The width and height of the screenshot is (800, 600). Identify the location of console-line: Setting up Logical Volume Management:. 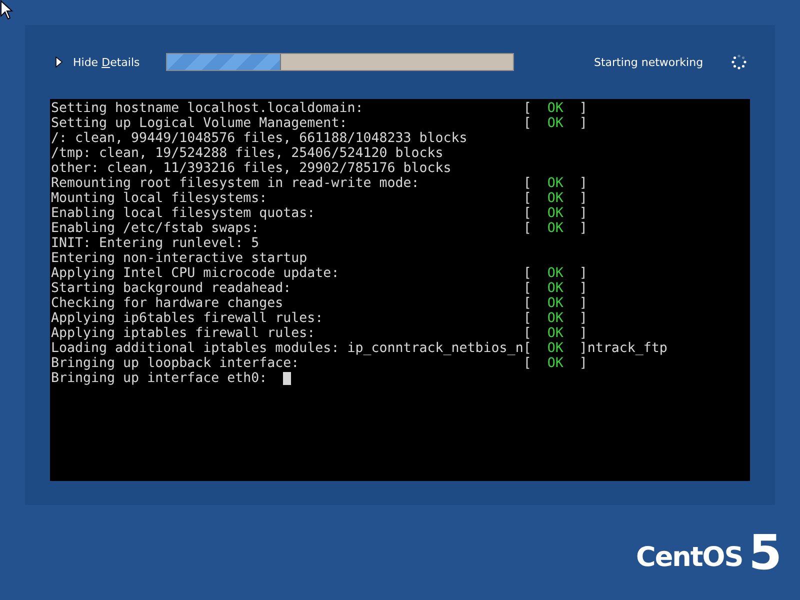
(199, 123).